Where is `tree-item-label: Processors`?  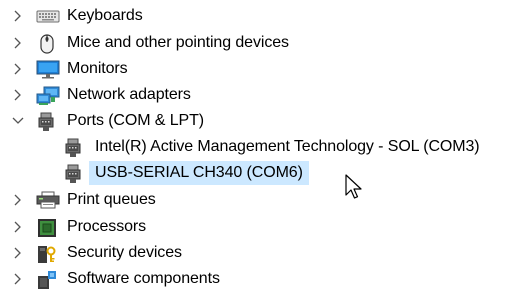 tree-item-label: Processors is located at coordinates (107, 226).